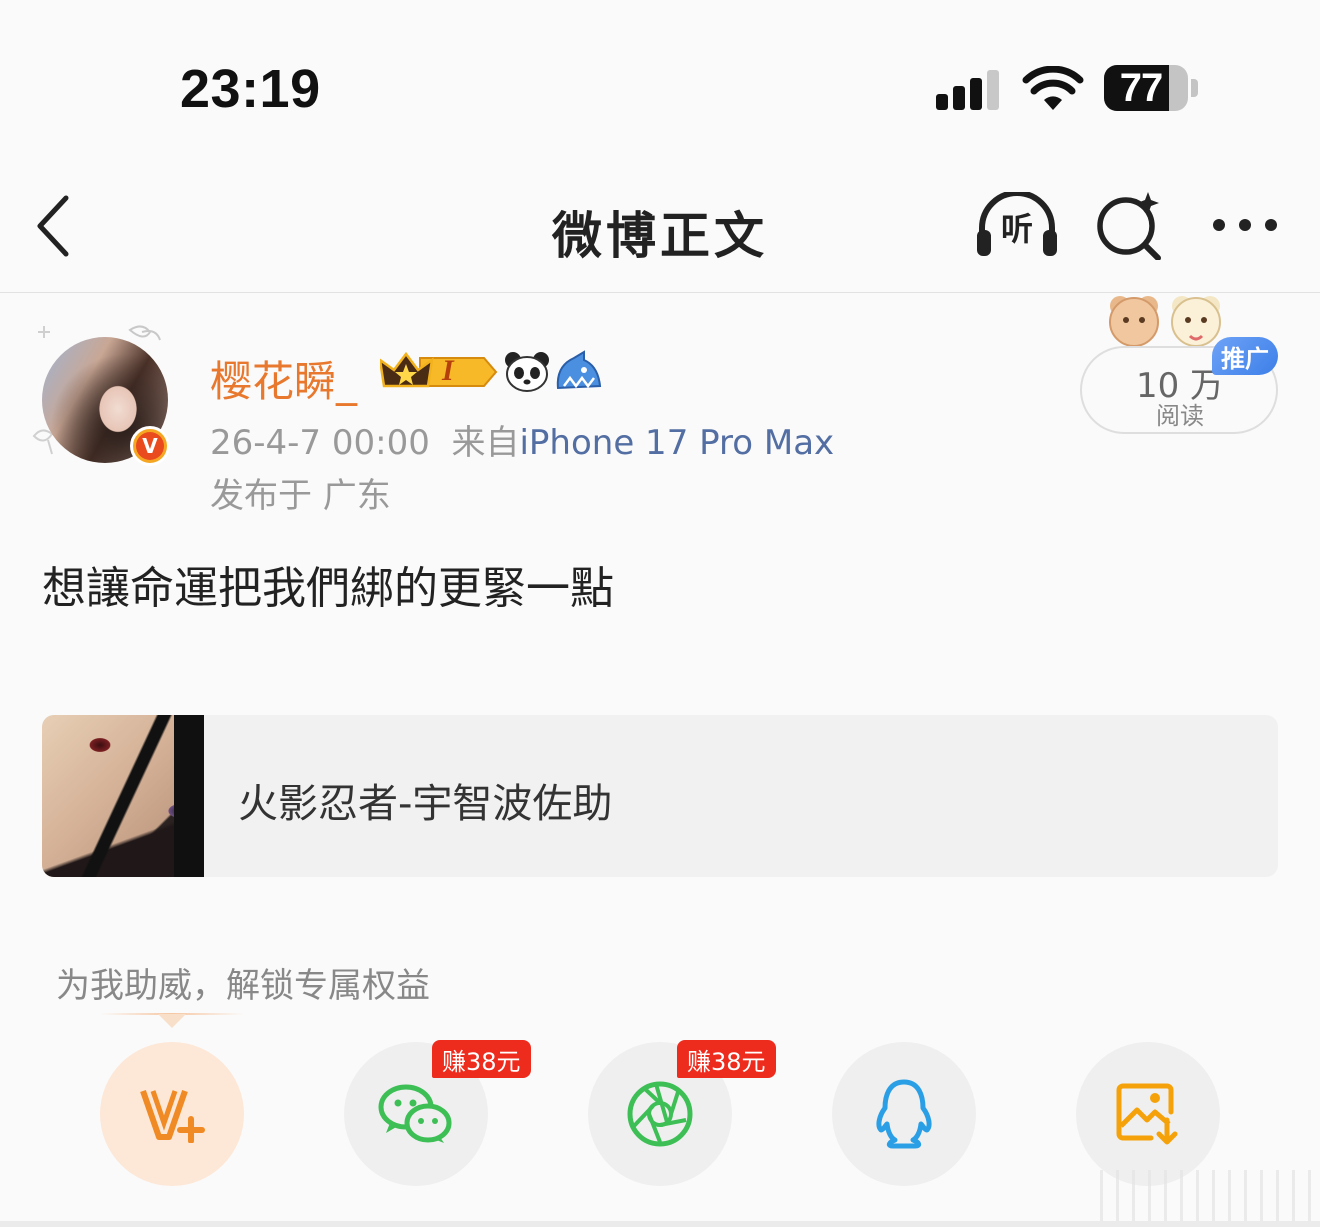 The height and width of the screenshot is (1227, 1320). Describe the element at coordinates (1180, 416) in the screenshot. I see `read-label: 阅读` at that location.